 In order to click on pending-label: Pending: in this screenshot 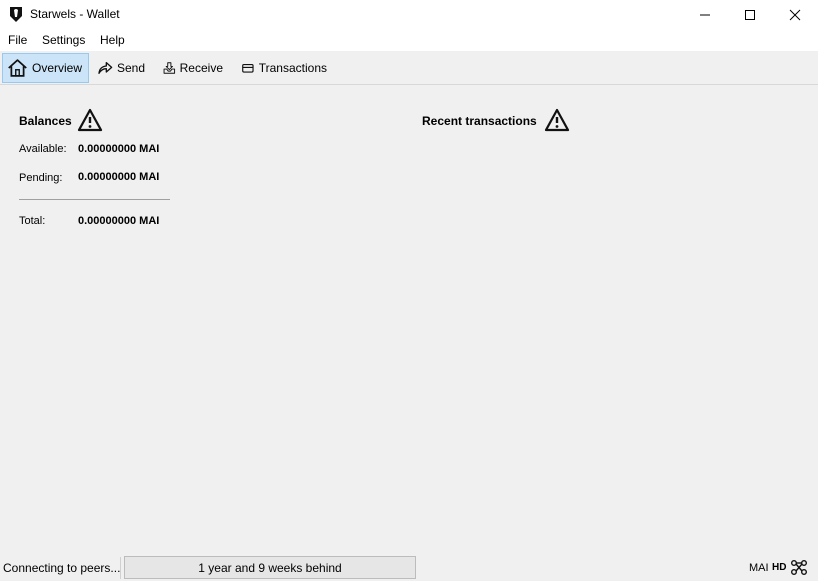, I will do `click(41, 178)`.